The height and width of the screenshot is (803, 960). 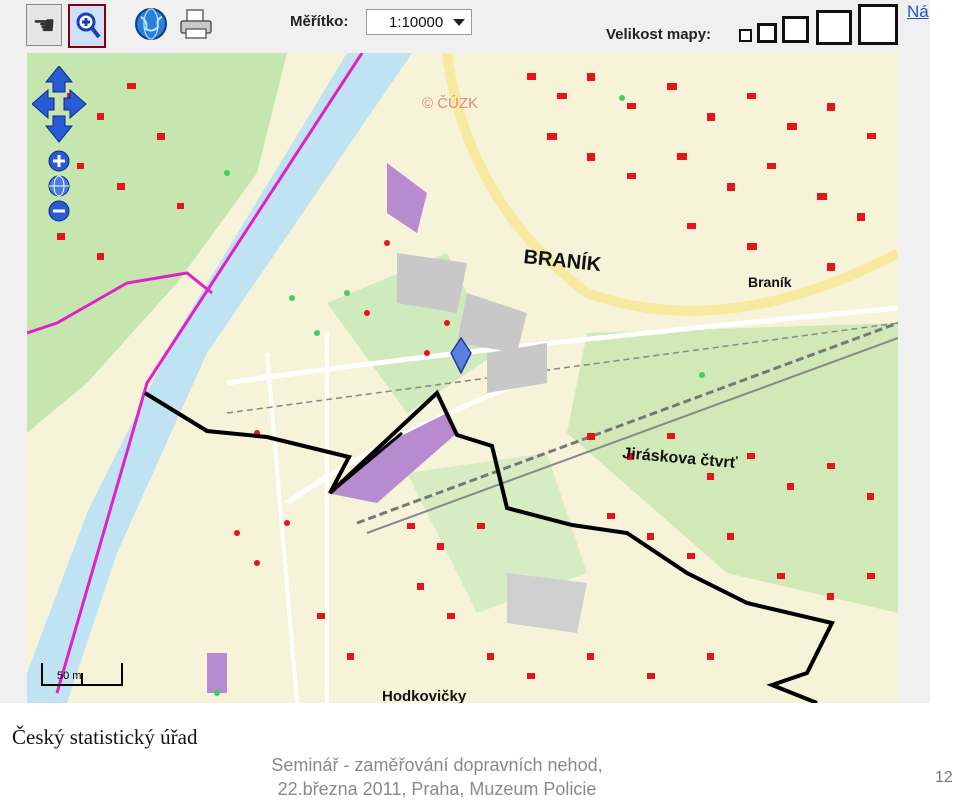 What do you see at coordinates (437, 789) in the screenshot?
I see `footer-line-2: 22.března 2011, Praha, Muzeum Policie` at bounding box center [437, 789].